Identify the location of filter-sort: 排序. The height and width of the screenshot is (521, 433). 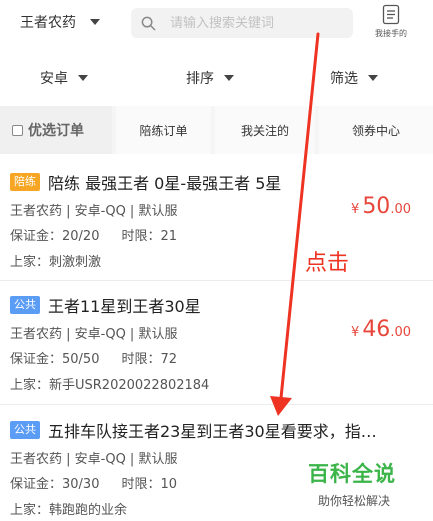
(210, 78).